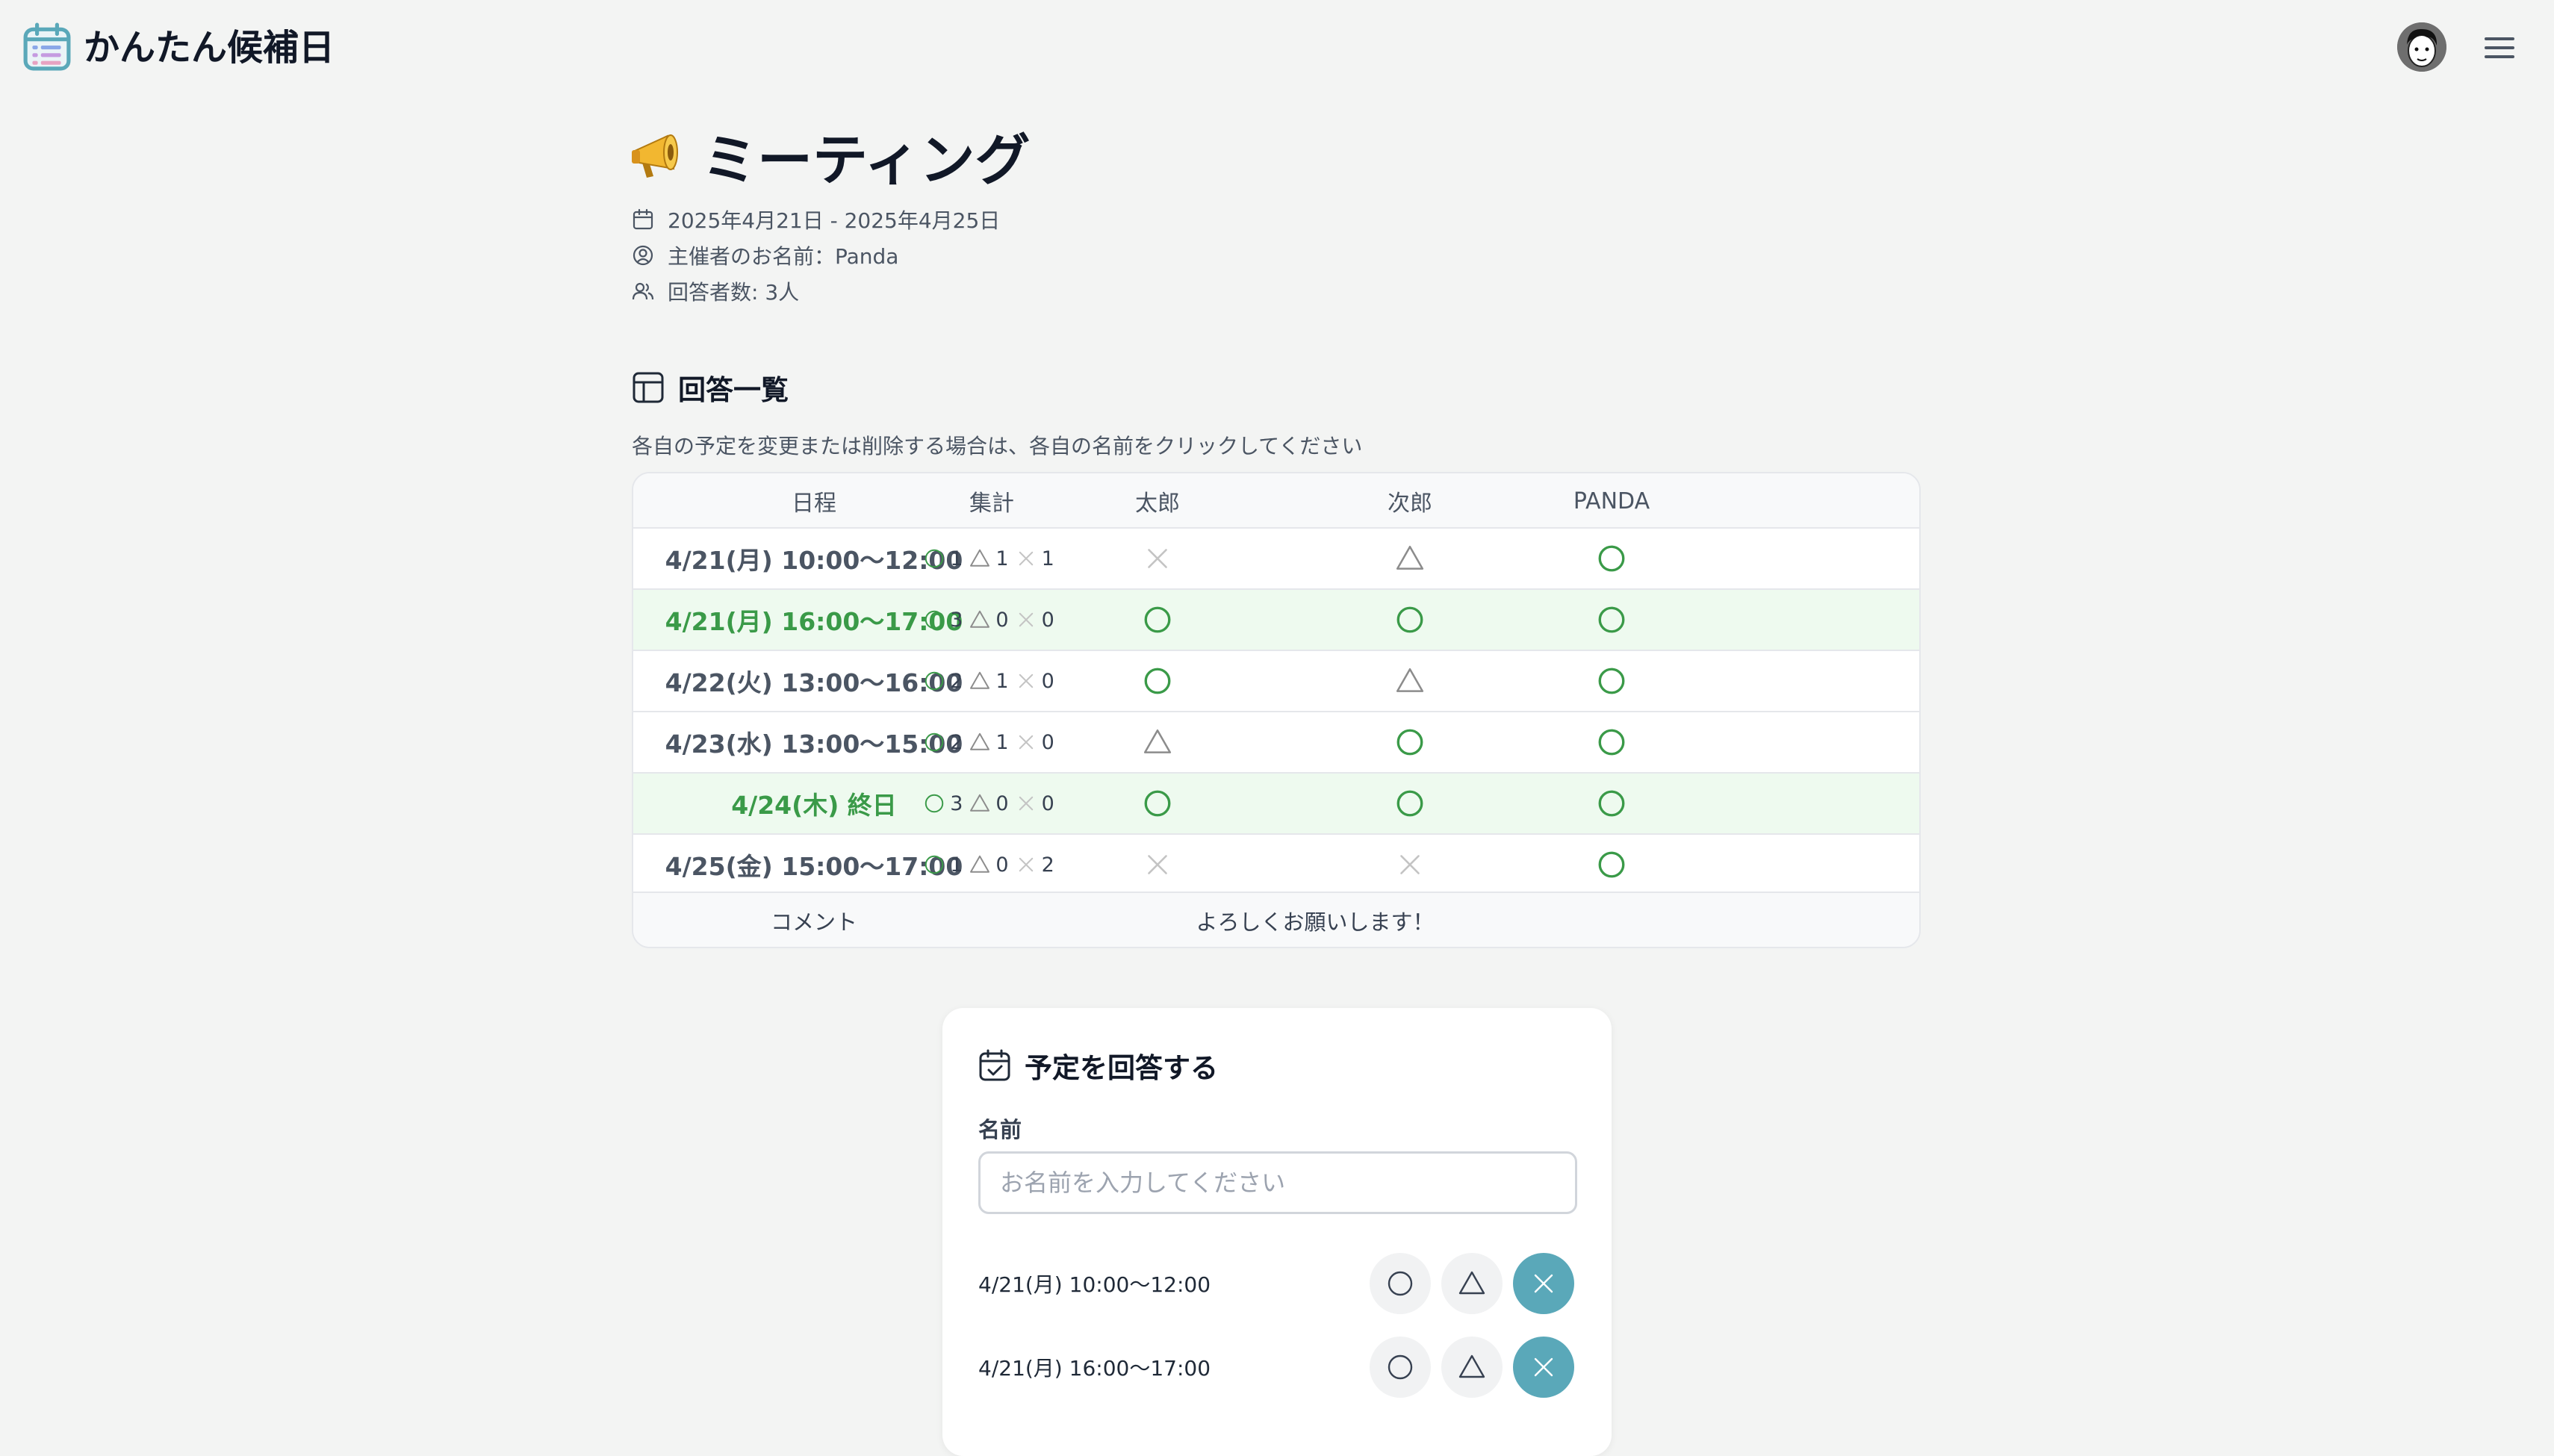 The width and height of the screenshot is (2554, 1456). I want to click on row-summary: 1 1 1, so click(992, 558).